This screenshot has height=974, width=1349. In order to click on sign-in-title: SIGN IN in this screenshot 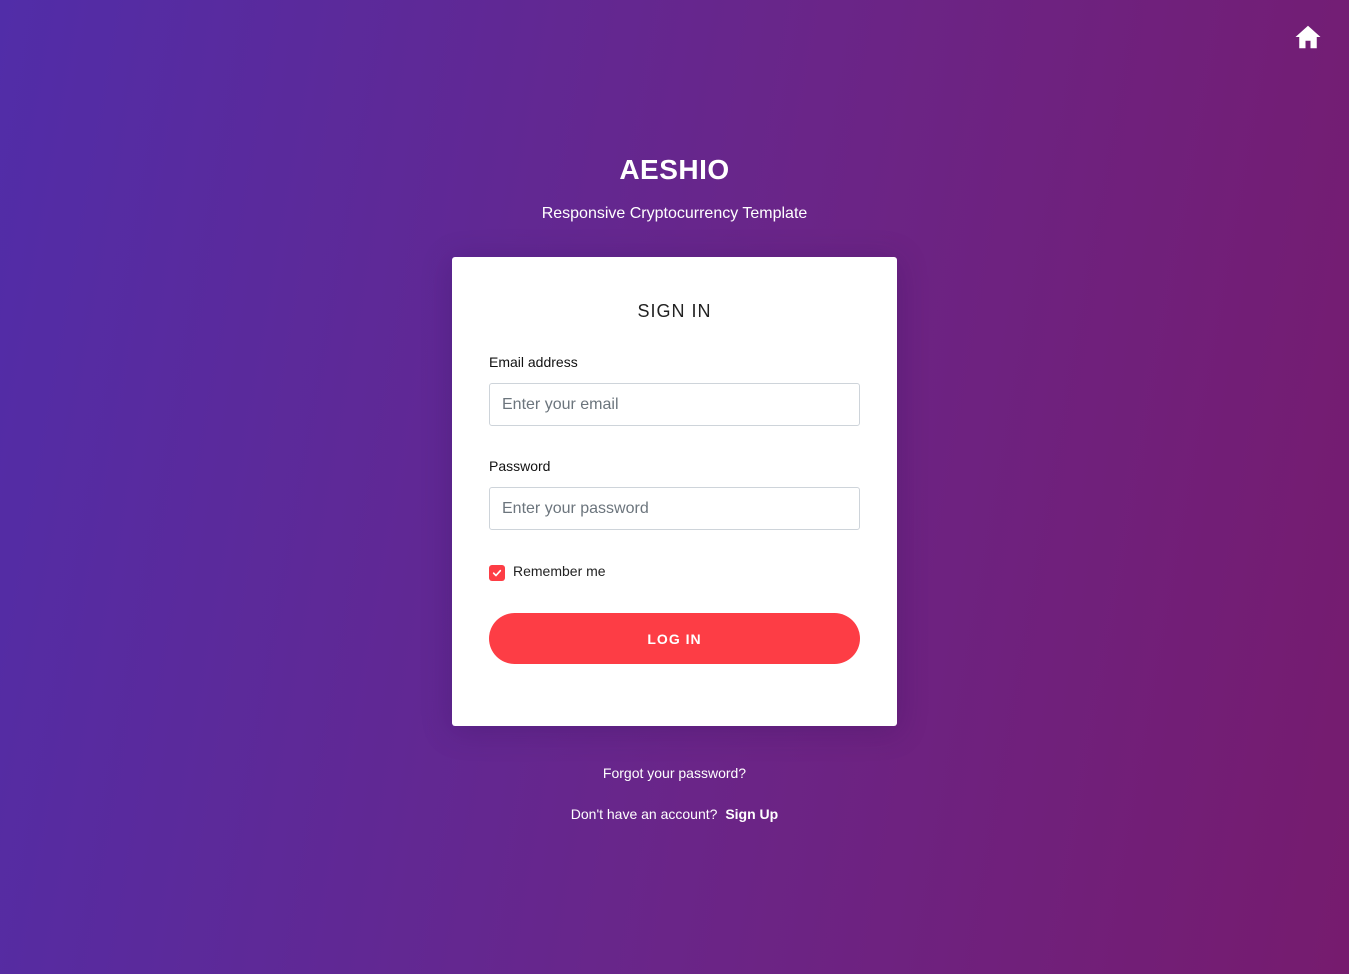, I will do `click(674, 311)`.